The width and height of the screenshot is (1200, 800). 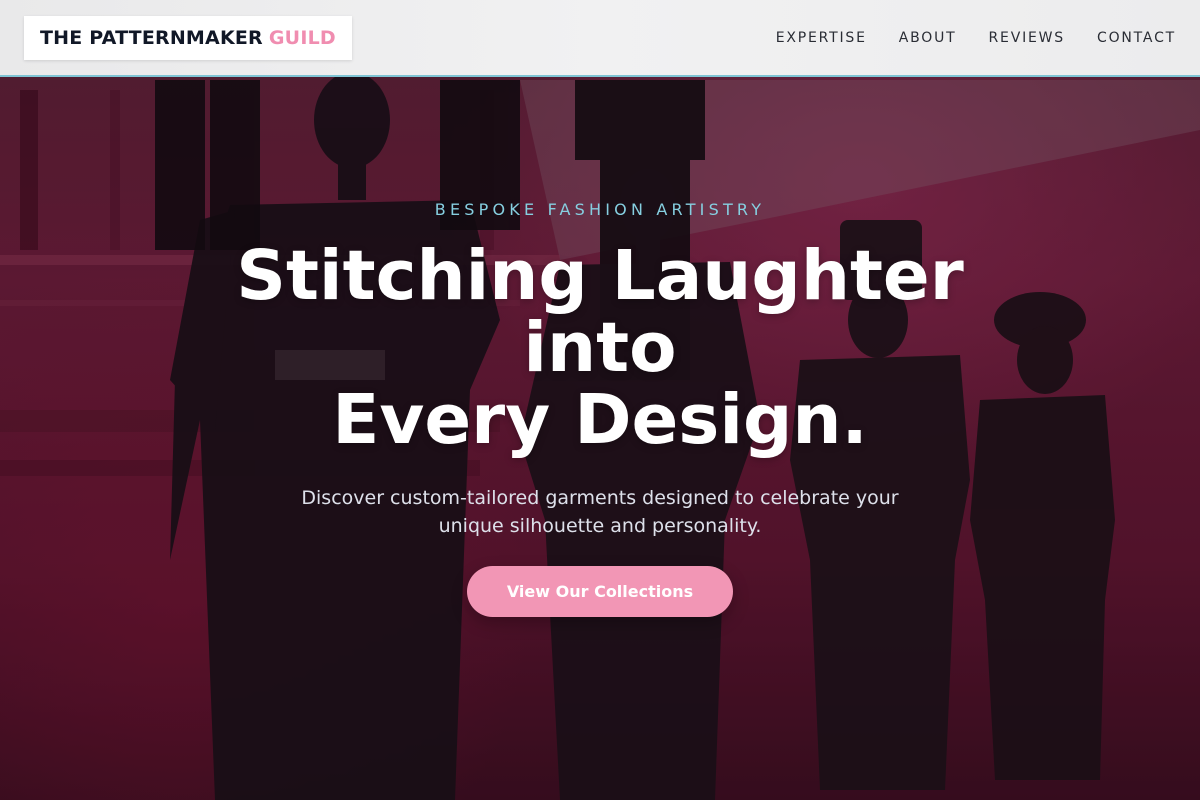 I want to click on nav-link-contact: CONTACT, so click(x=1136, y=38).